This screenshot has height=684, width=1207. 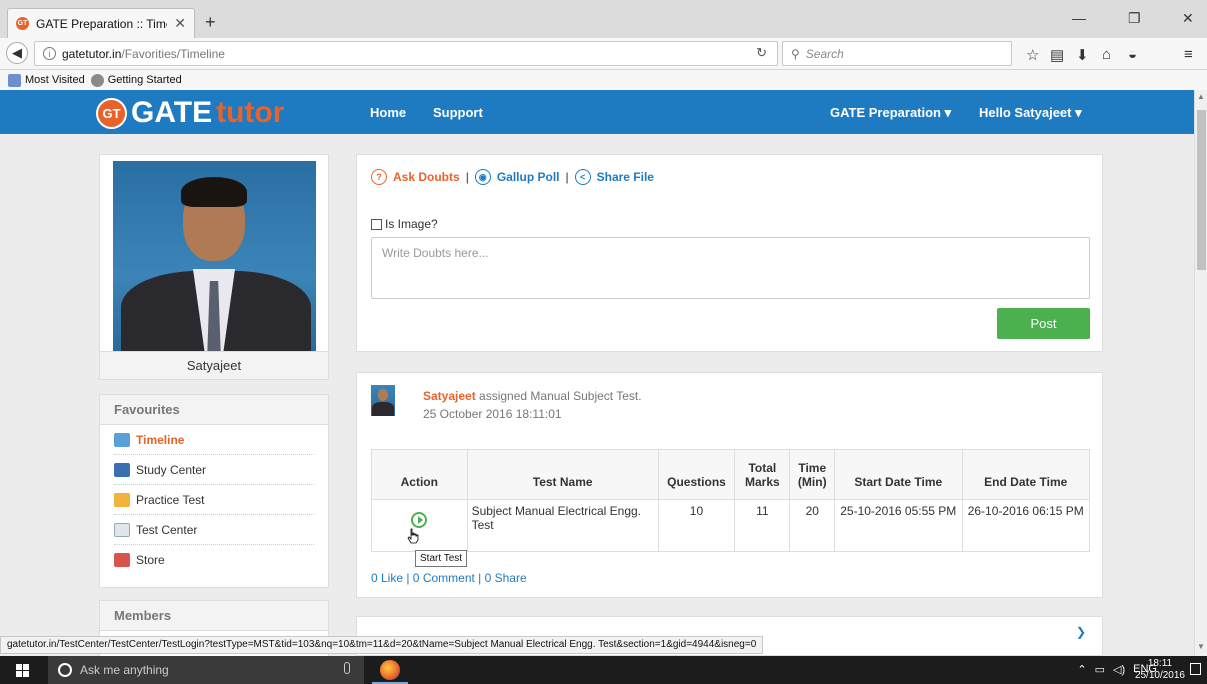 I want to click on menu-icon: ≡, so click(x=1188, y=54).